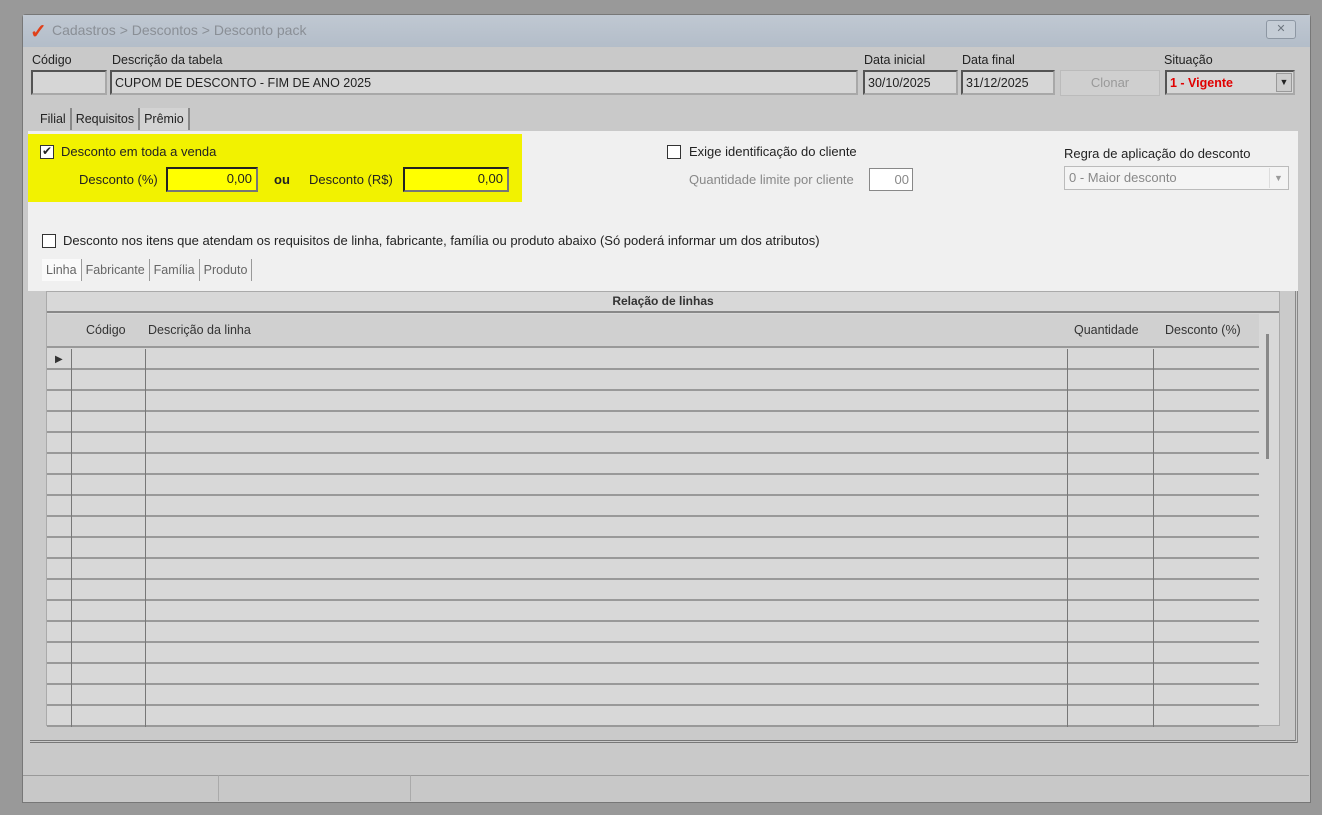 The image size is (1322, 815). Describe the element at coordinates (139, 151) in the screenshot. I see `desconto-venda-label: Desconto em toda a venda` at that location.